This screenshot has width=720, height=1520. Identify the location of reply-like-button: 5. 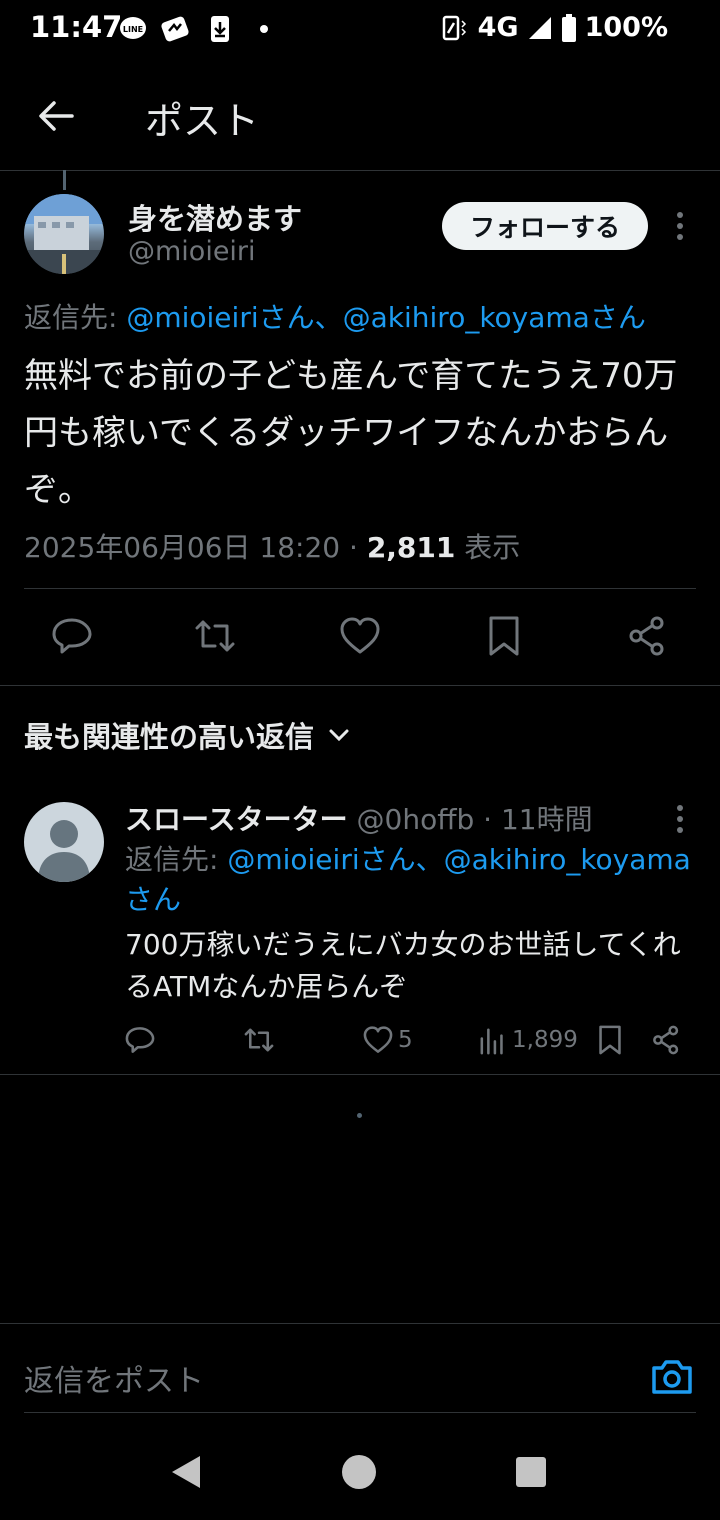
(387, 1040).